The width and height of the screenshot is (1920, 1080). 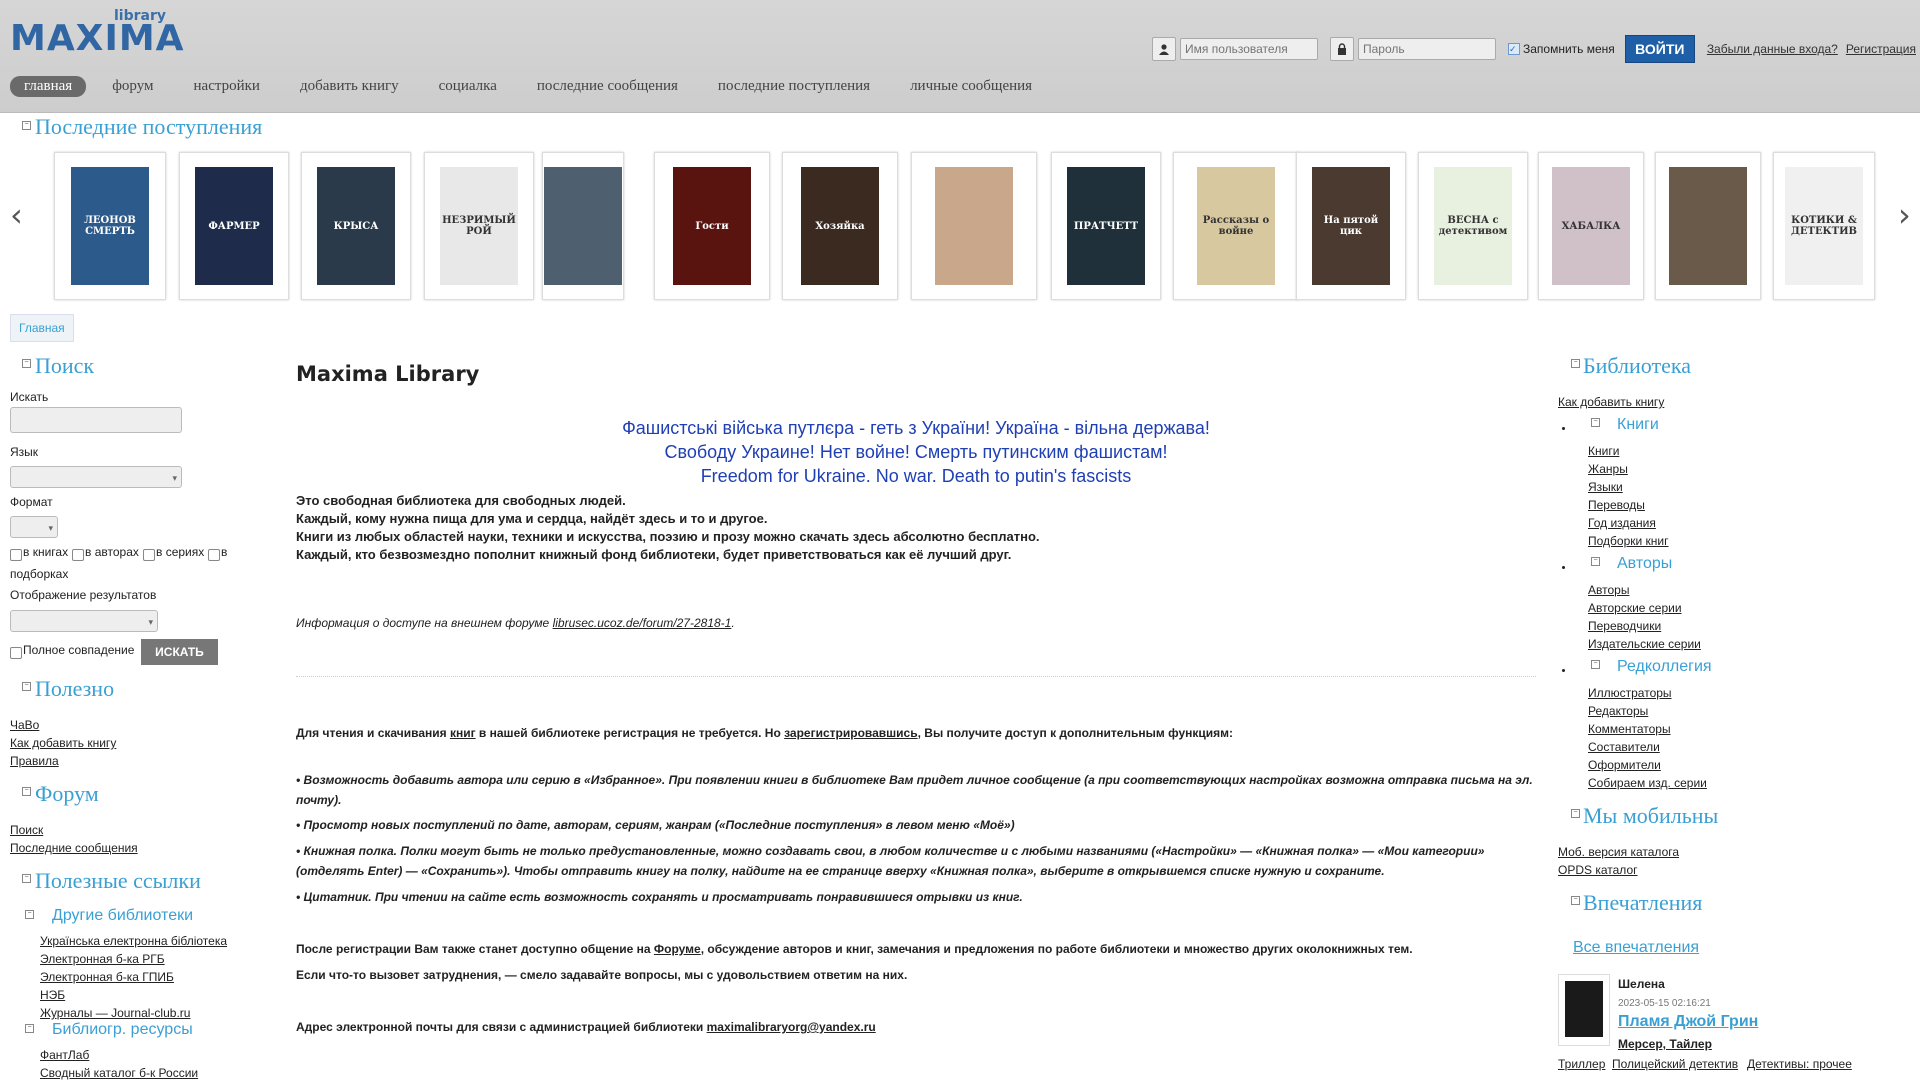 What do you see at coordinates (1622, 523) in the screenshot?
I see `year-link: Год издания` at bounding box center [1622, 523].